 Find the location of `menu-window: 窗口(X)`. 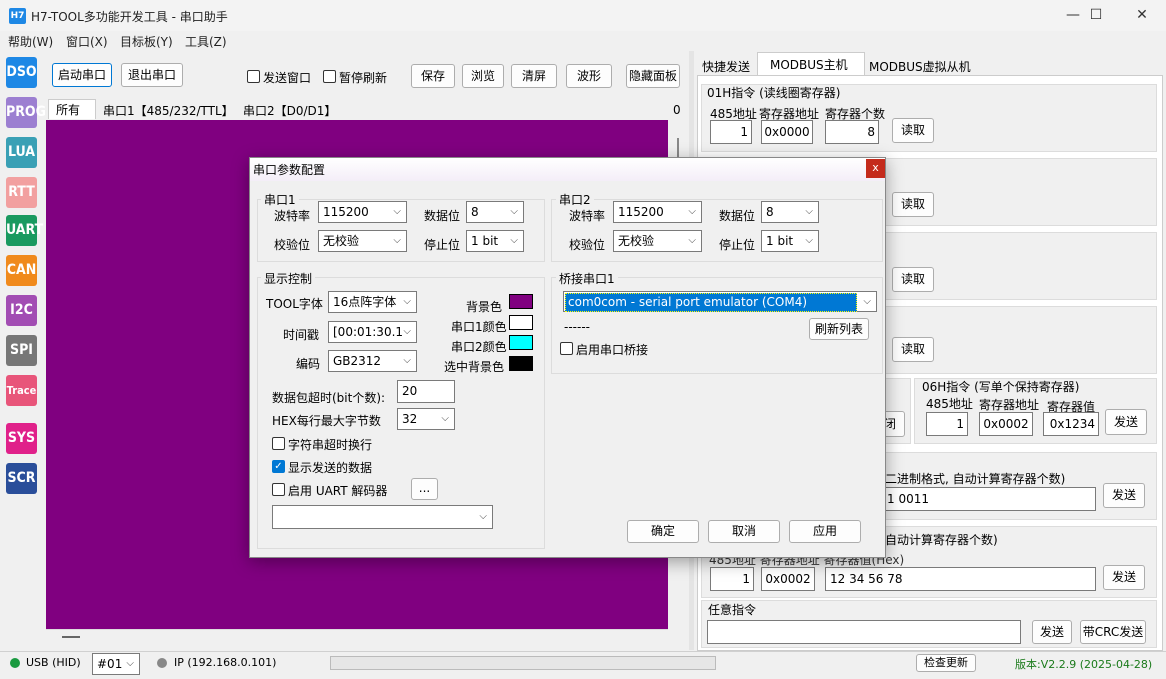

menu-window: 窗口(X) is located at coordinates (87, 41).